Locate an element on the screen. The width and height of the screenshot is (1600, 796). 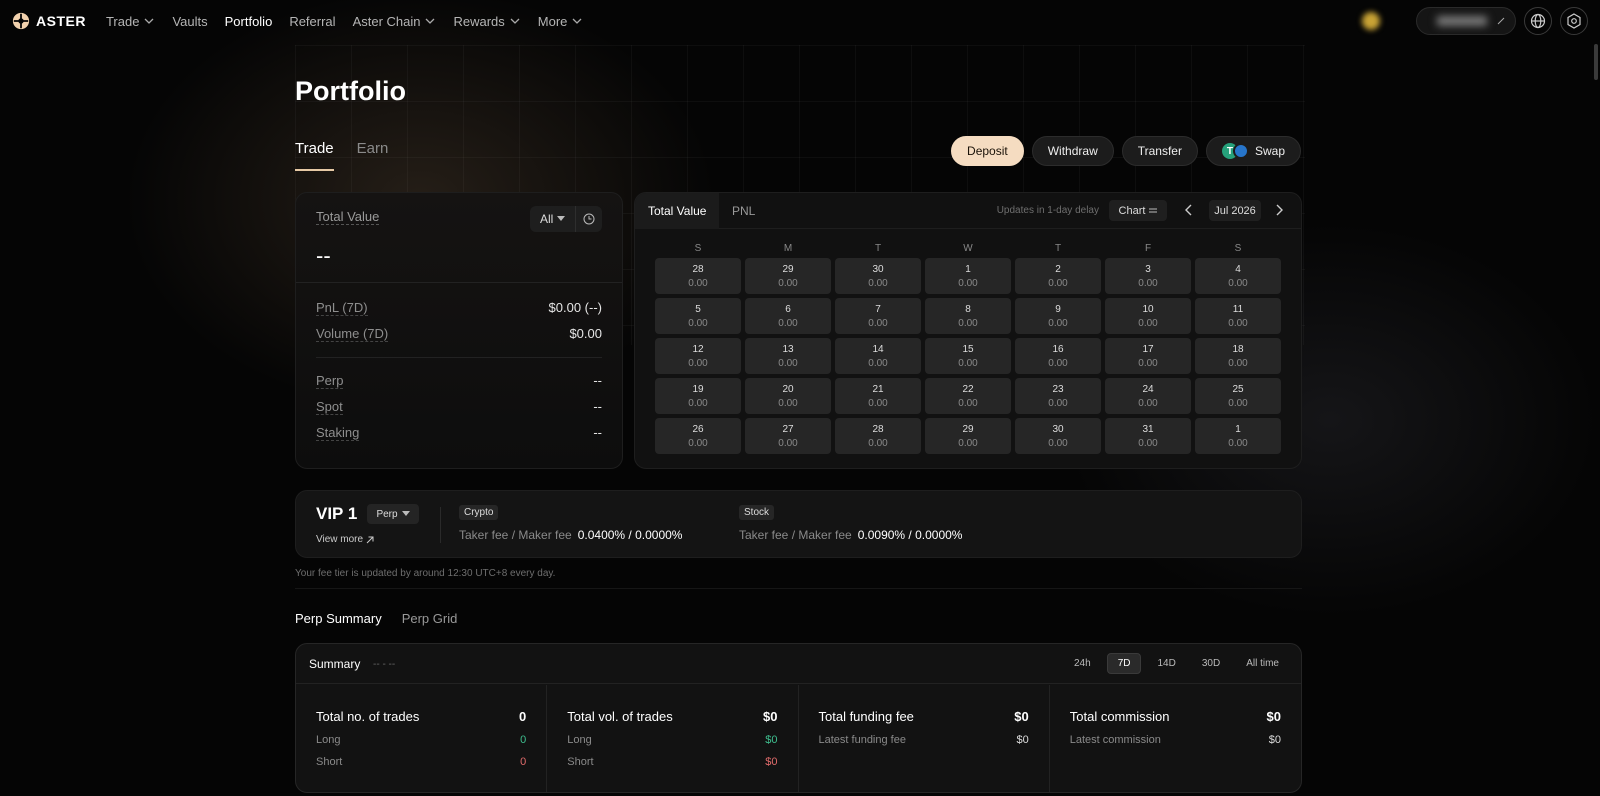
calendar-day-cell: 19 0.00 is located at coordinates (698, 396).